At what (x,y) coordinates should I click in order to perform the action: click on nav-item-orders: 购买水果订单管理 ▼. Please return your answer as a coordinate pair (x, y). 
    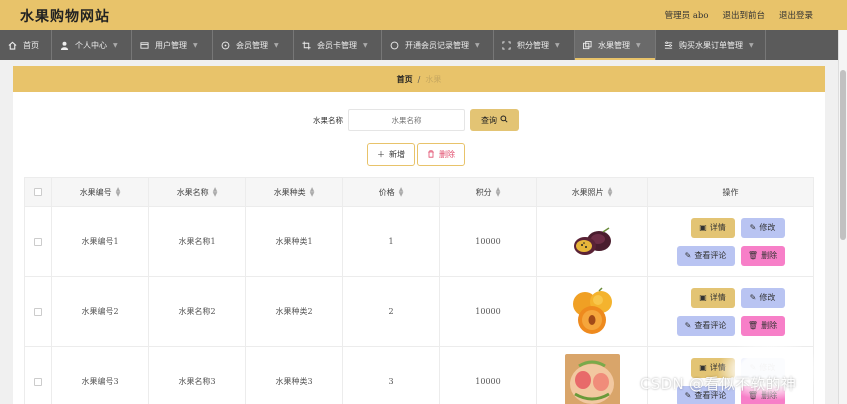
    Looking at the image, I should click on (711, 45).